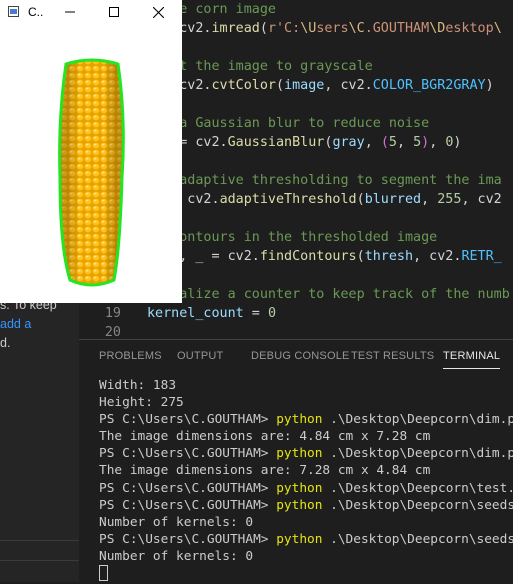 The image size is (513, 584). Describe the element at coordinates (112, 313) in the screenshot. I see `line-number: 19` at that location.